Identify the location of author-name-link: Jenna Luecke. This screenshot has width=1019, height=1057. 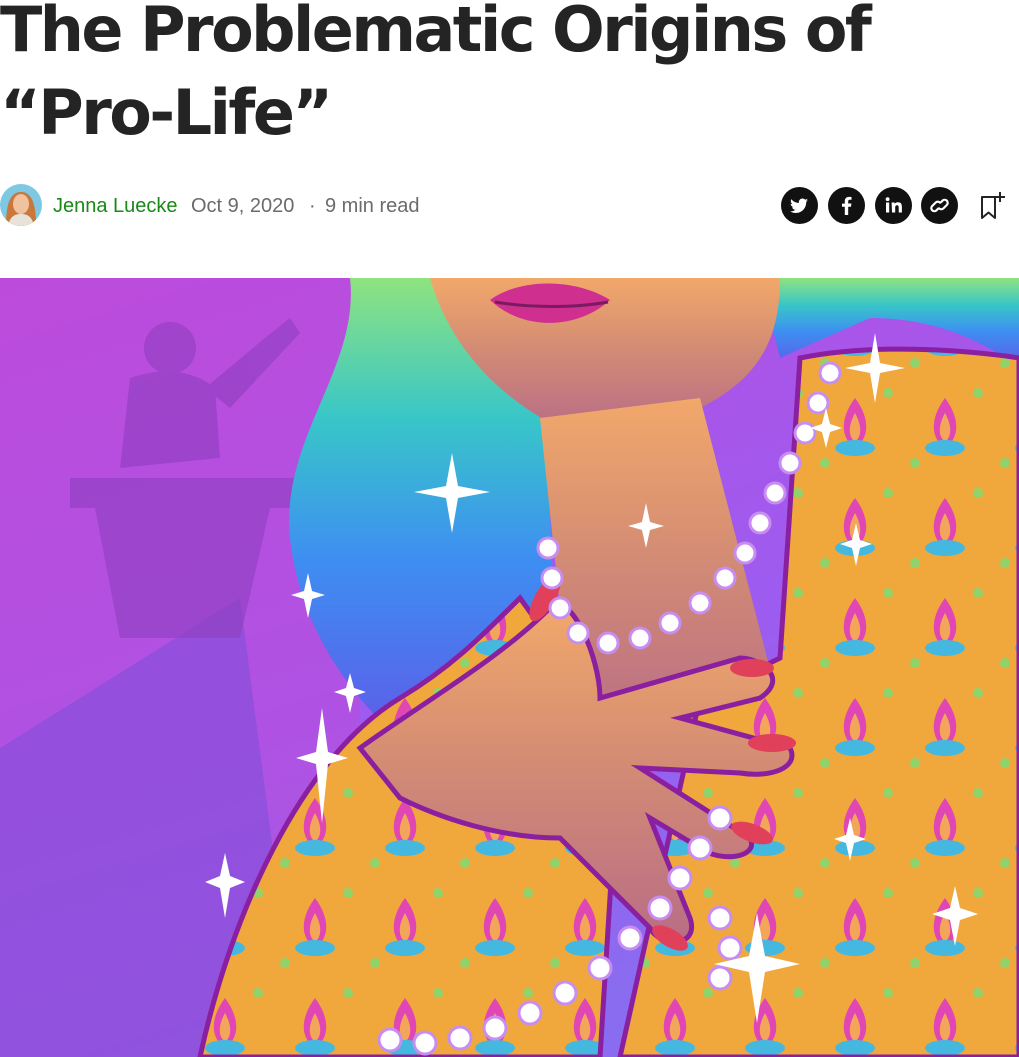
(115, 206).